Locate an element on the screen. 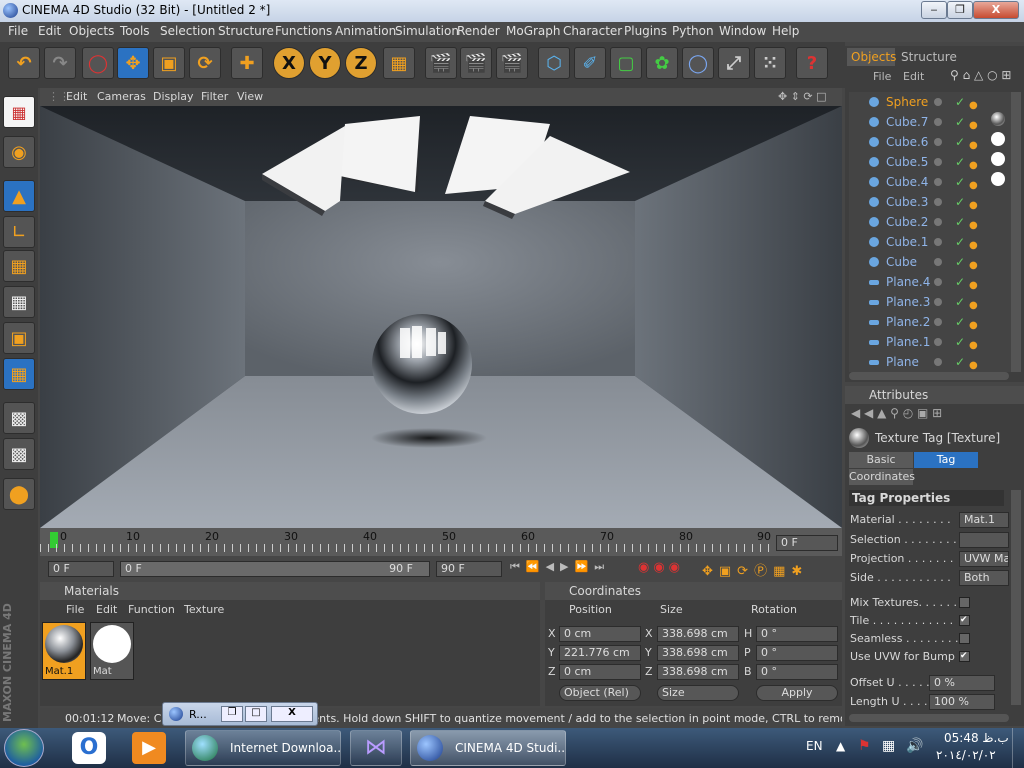 This screenshot has height=768, width=1024. edges-mode-icon: ▦ is located at coordinates (19, 302).